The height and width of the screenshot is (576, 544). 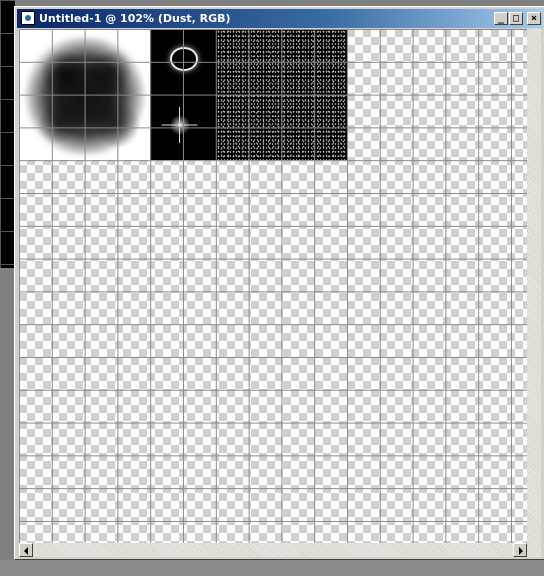 I want to click on maximize-button: □, so click(x=516, y=18).